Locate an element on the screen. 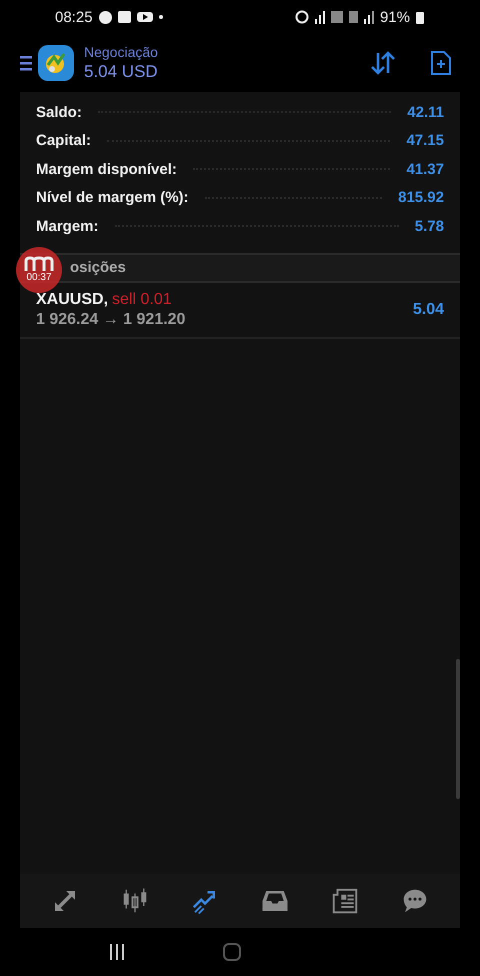 This screenshot has height=976, width=480. dot-icon is located at coordinates (160, 17).